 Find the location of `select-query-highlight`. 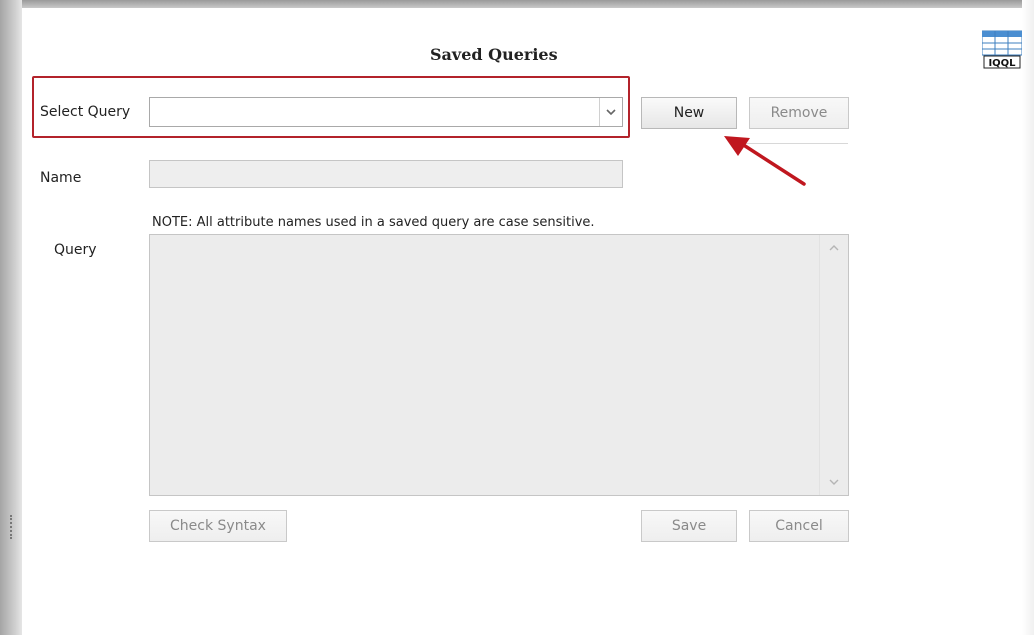

select-query-highlight is located at coordinates (331, 107).